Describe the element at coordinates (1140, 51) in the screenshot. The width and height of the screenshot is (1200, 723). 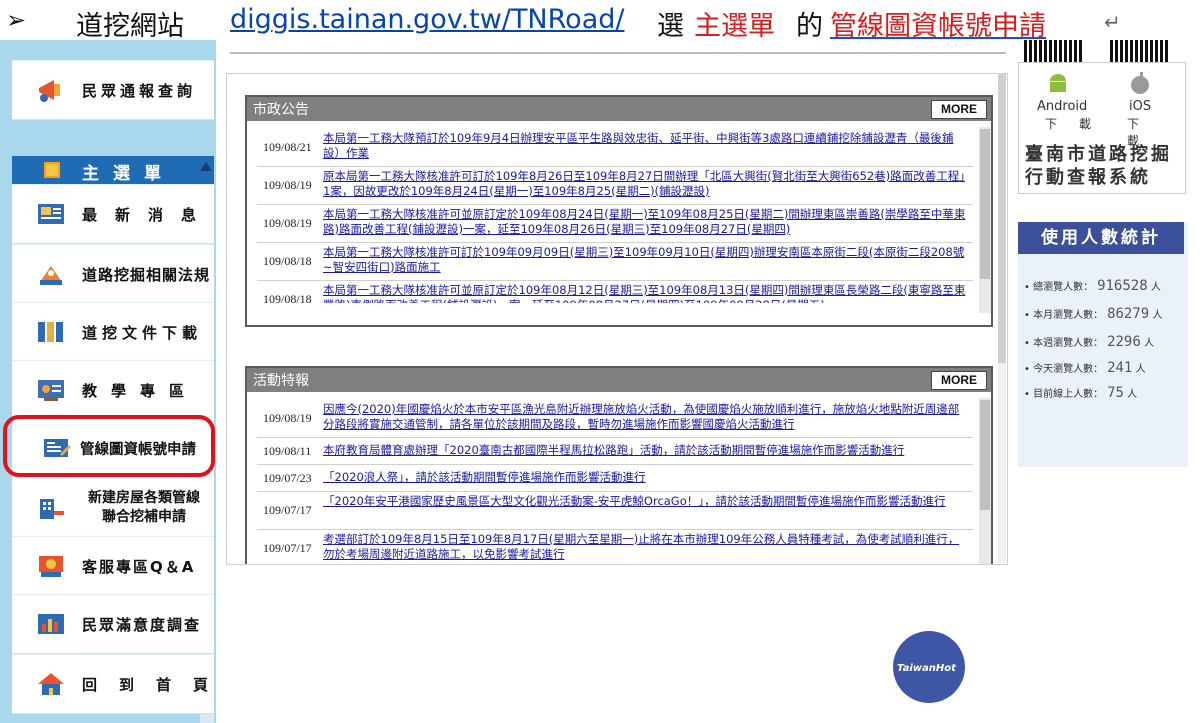
I see `qr-code-ios-icon` at that location.